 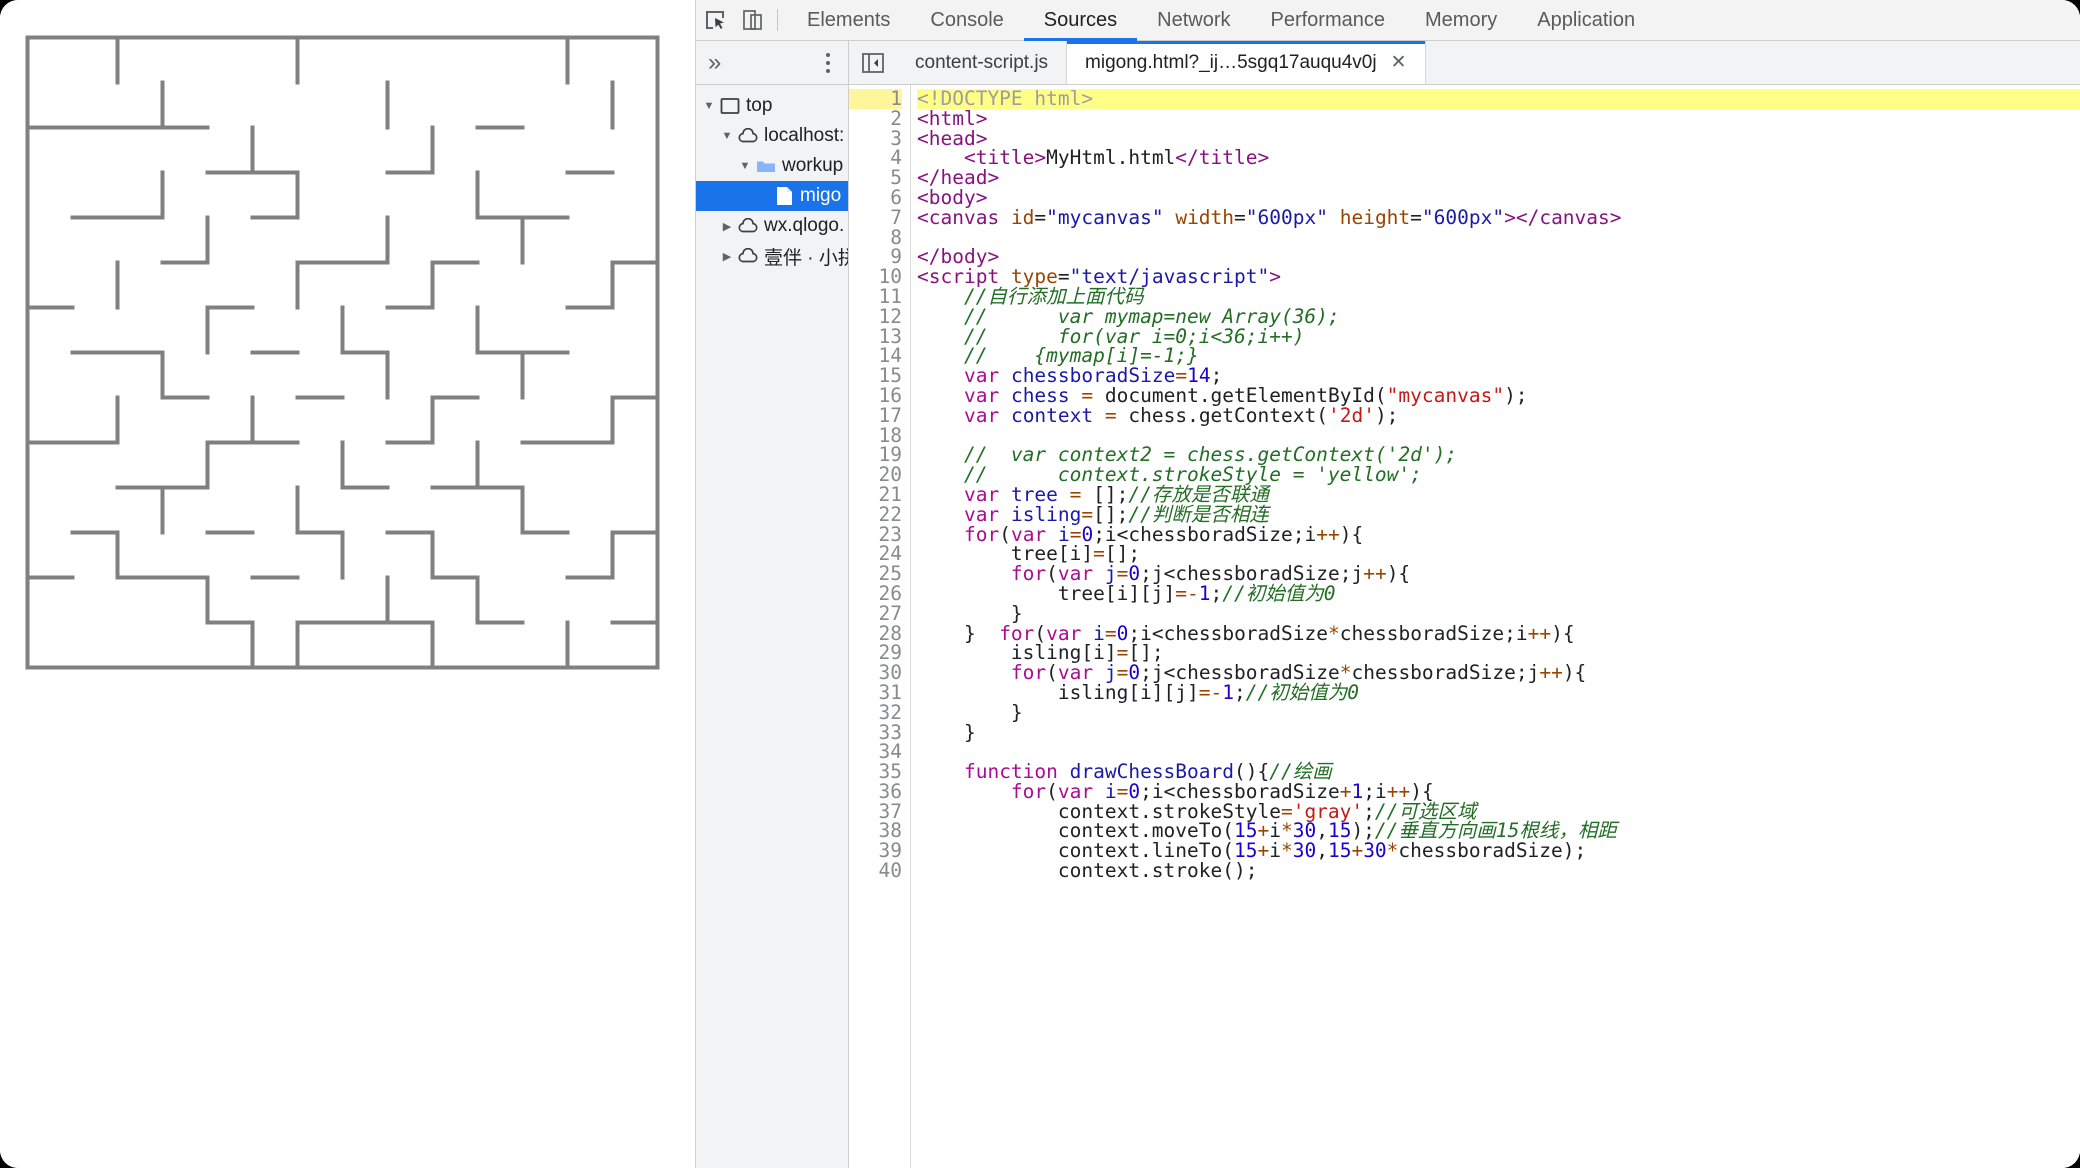 What do you see at coordinates (784, 196) in the screenshot?
I see `file-icon` at bounding box center [784, 196].